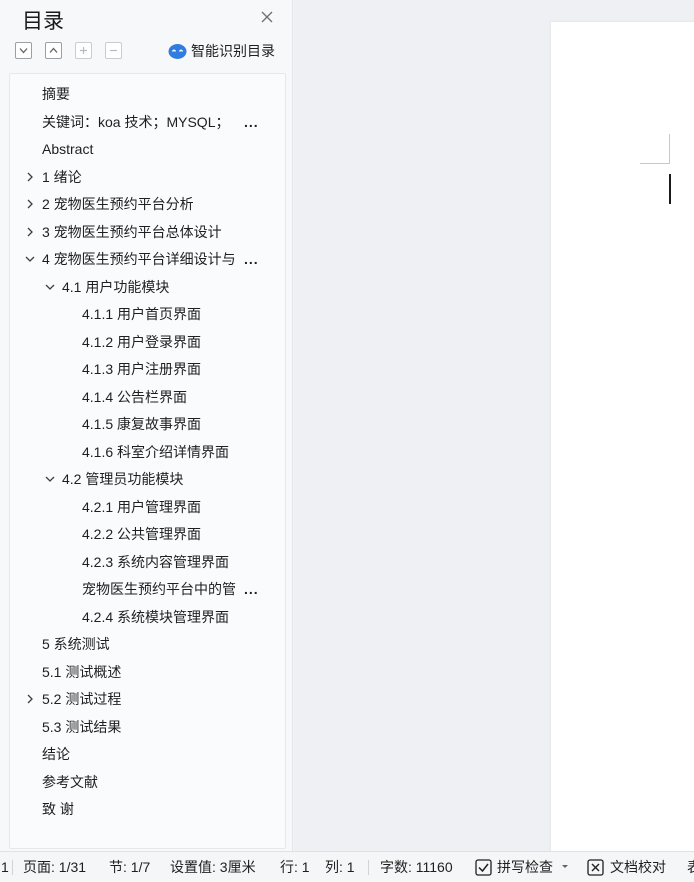 The height and width of the screenshot is (882, 694). I want to click on toc-item-label: 4.2.3 系统内容管理界面, so click(156, 561).